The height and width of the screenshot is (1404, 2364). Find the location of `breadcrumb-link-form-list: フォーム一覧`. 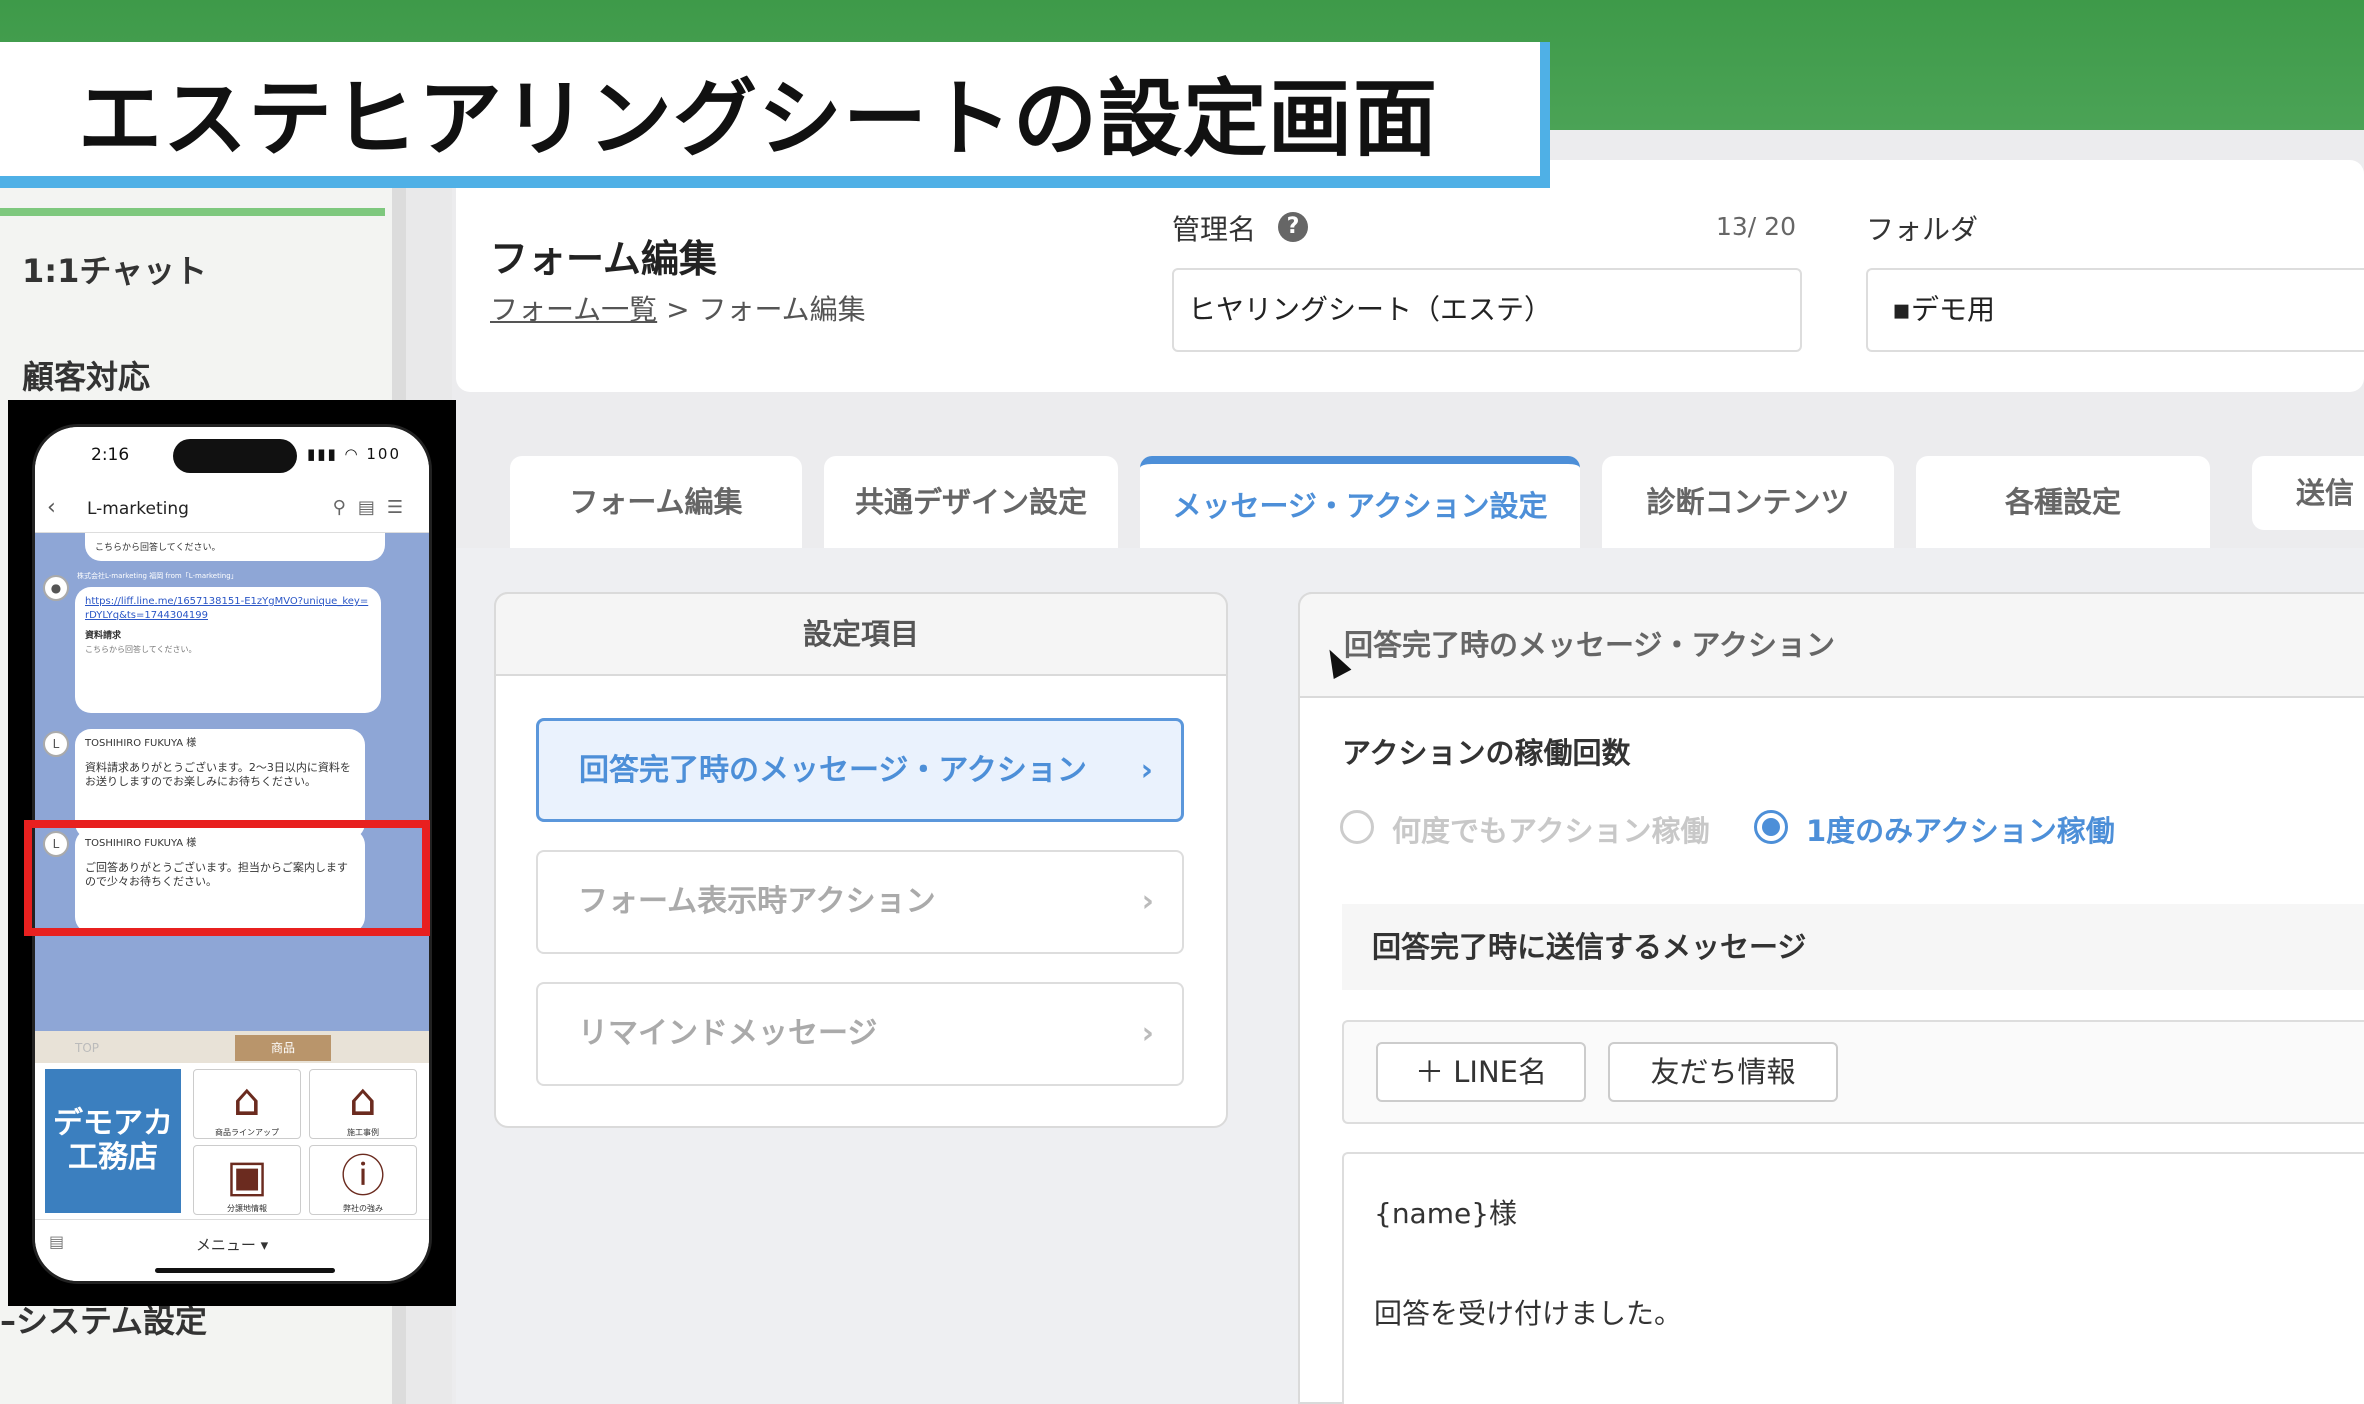

breadcrumb-link-form-list: フォーム一覧 is located at coordinates (573, 309).